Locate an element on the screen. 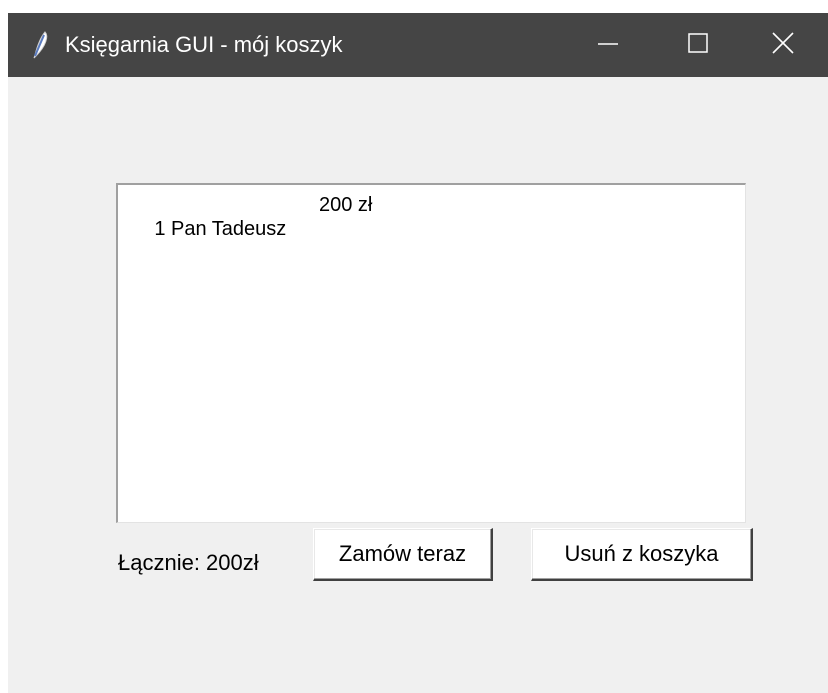  maximize-icon is located at coordinates (698, 45).